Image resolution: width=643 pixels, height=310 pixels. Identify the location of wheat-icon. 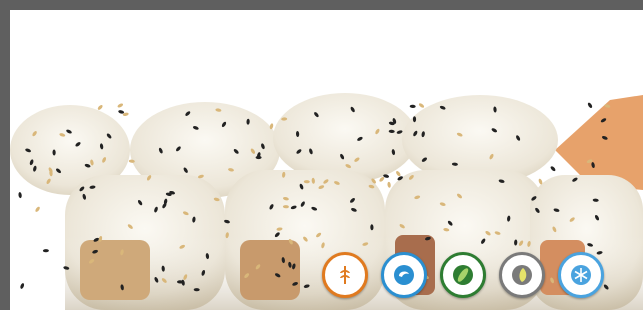
(345, 275).